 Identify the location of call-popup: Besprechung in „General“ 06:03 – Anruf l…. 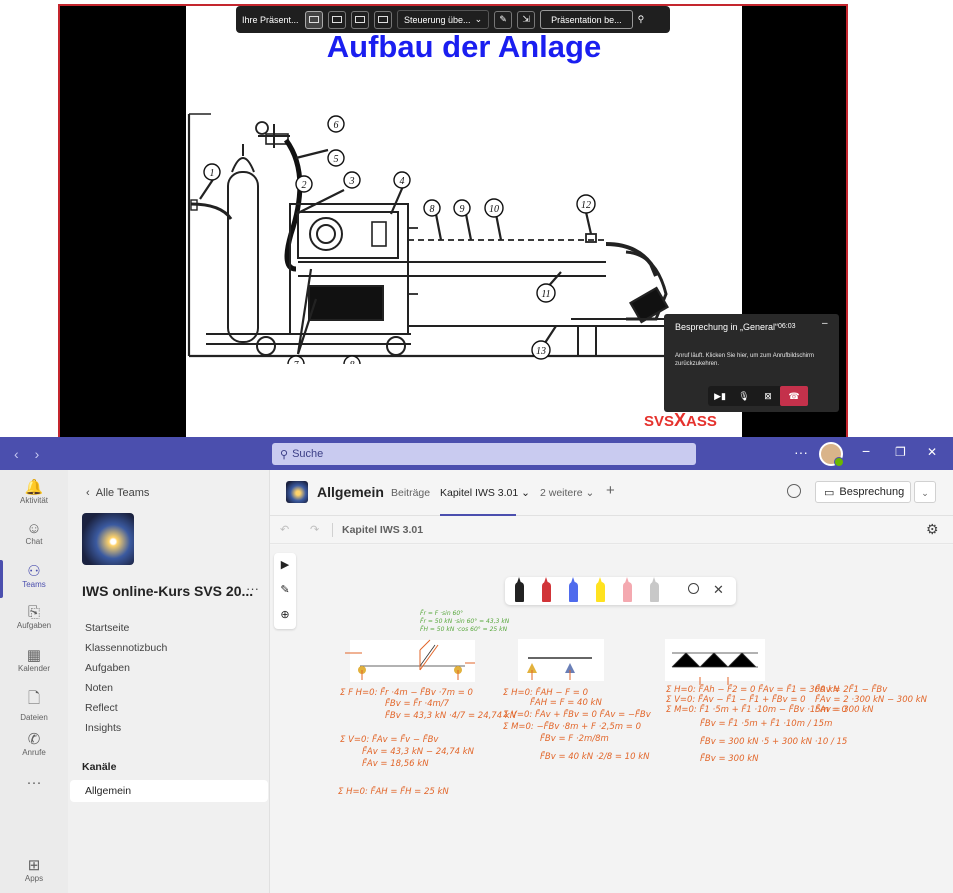
(751, 363).